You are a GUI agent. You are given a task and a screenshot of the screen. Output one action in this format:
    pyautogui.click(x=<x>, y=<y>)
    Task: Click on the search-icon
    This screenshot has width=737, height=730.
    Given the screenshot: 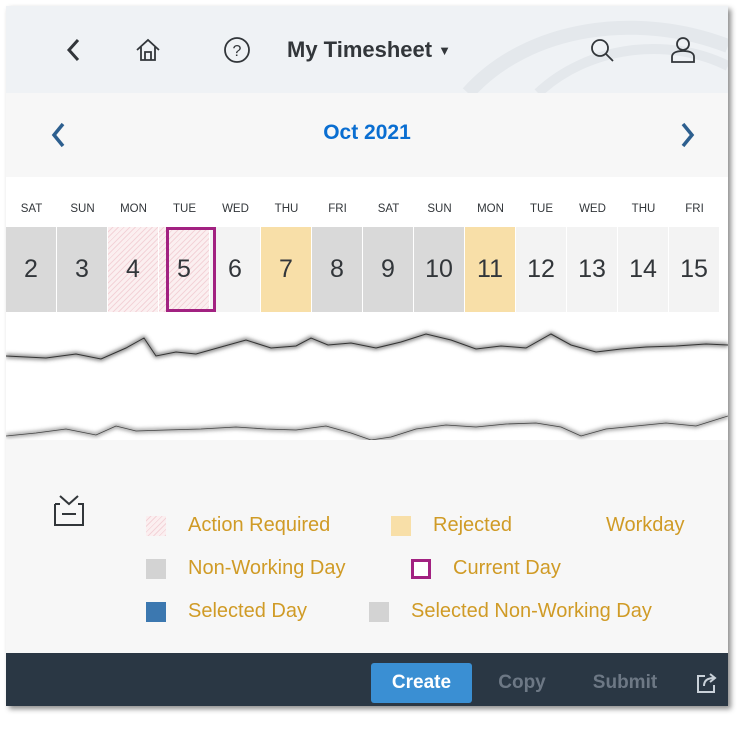 What is the action you would take?
    pyautogui.click(x=602, y=50)
    